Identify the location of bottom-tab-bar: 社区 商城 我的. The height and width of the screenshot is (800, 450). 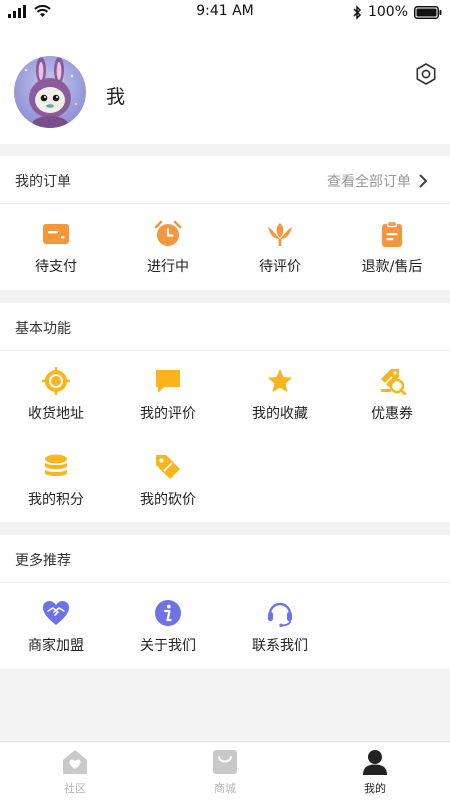
(225, 770).